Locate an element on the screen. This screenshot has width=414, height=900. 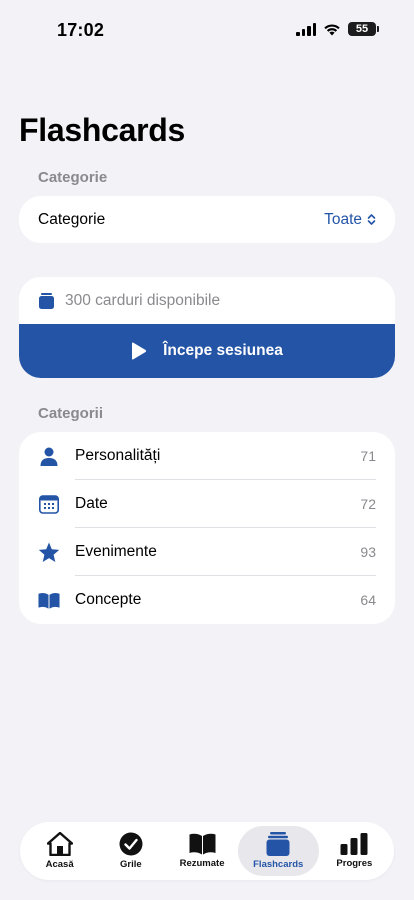
person-icon is located at coordinates (49, 456).